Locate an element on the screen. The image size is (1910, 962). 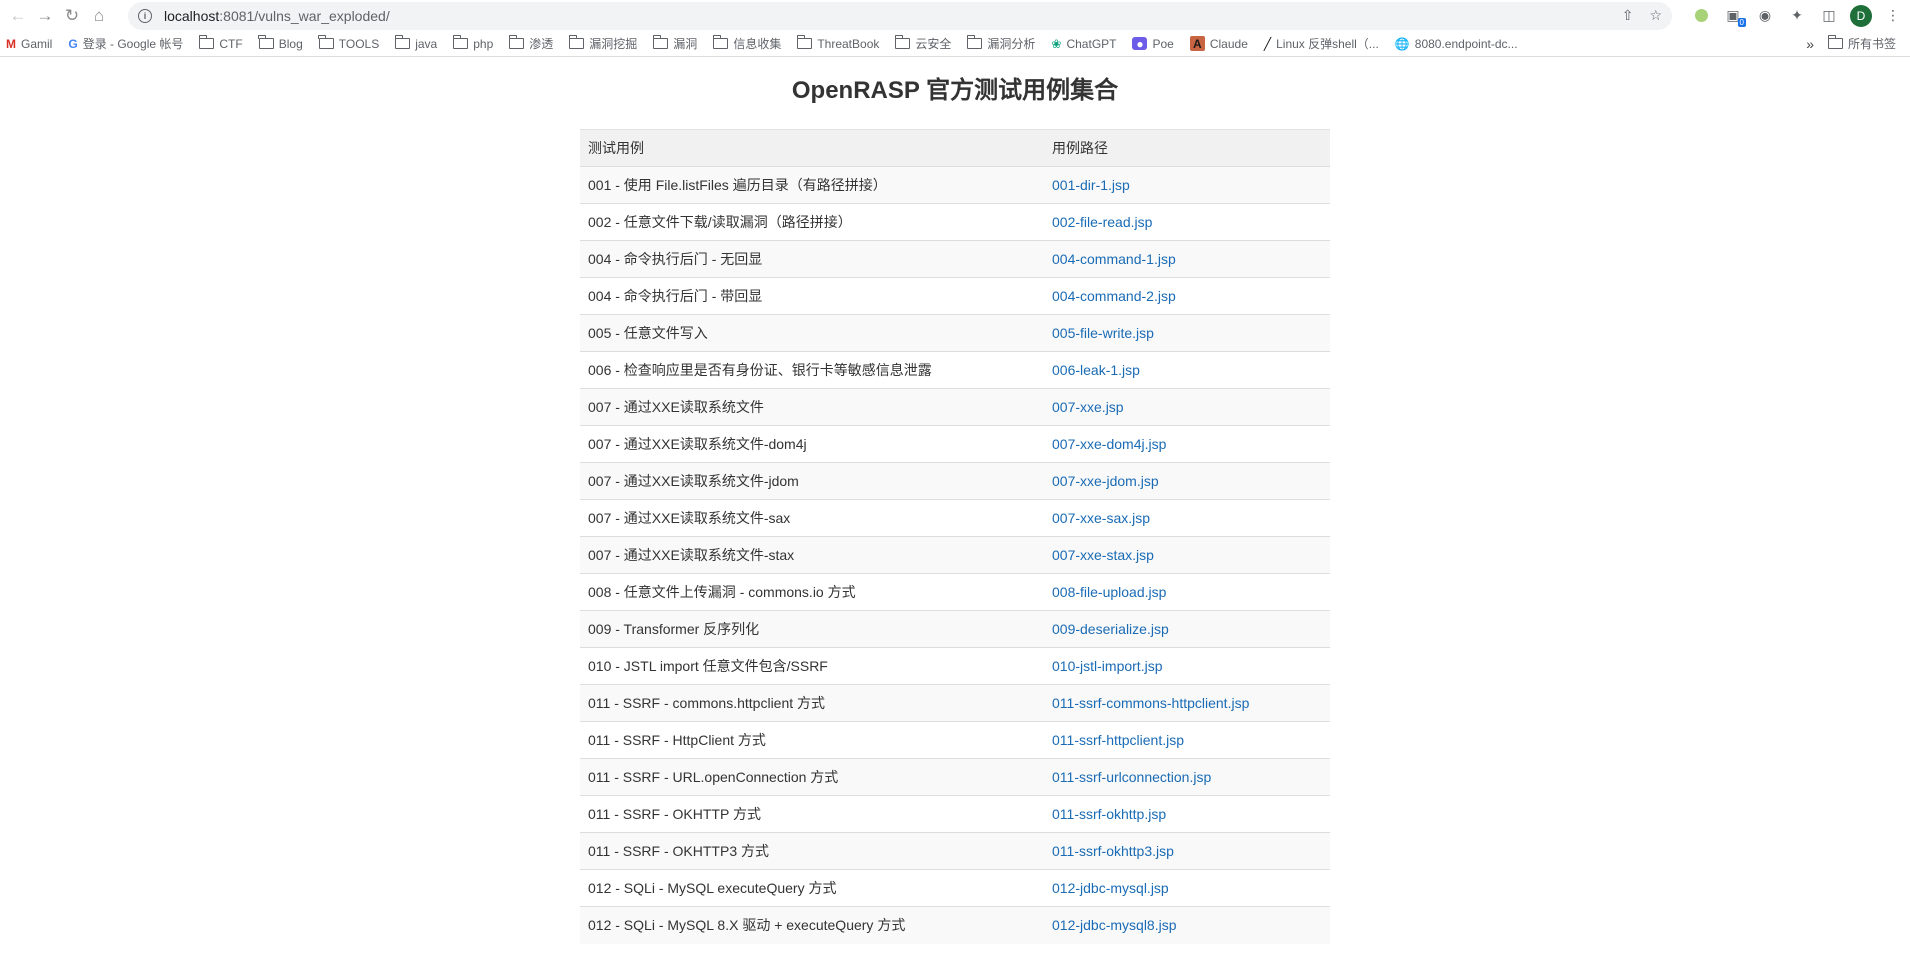
case-name: 008 - 任意文件上传漏洞 - commons.io 方式 is located at coordinates (812, 592).